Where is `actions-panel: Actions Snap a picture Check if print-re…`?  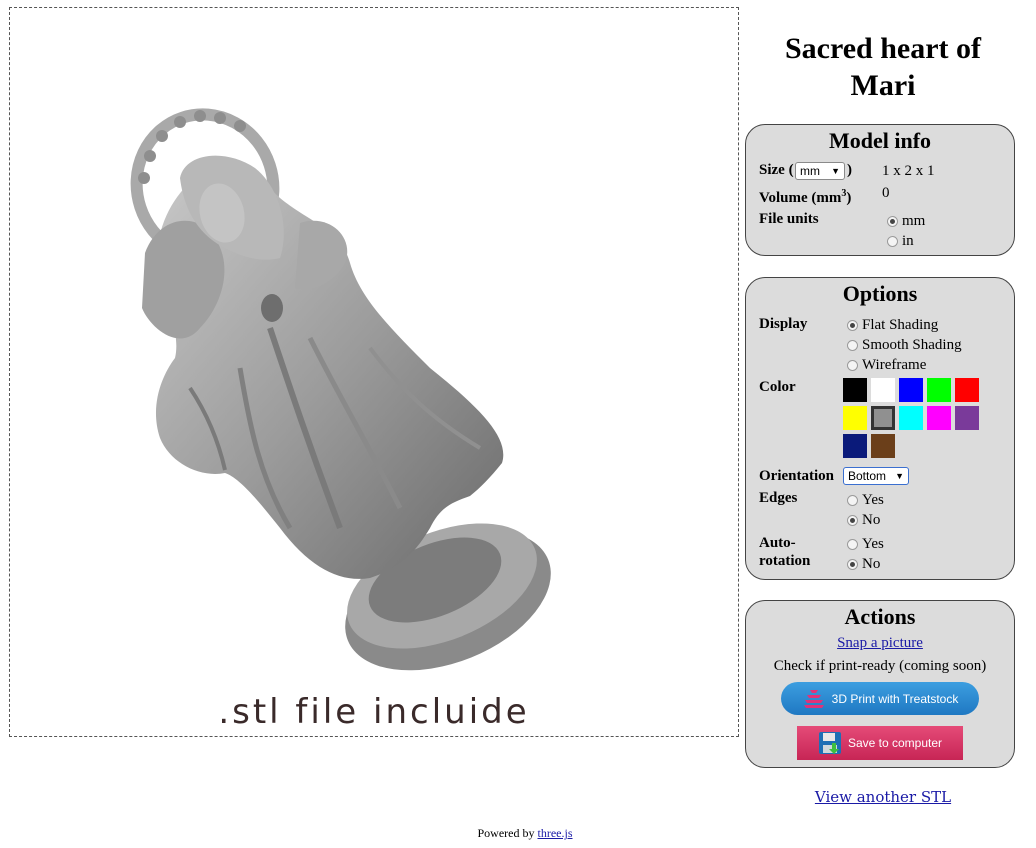 actions-panel: Actions Snap a picture Check if print-re… is located at coordinates (880, 684).